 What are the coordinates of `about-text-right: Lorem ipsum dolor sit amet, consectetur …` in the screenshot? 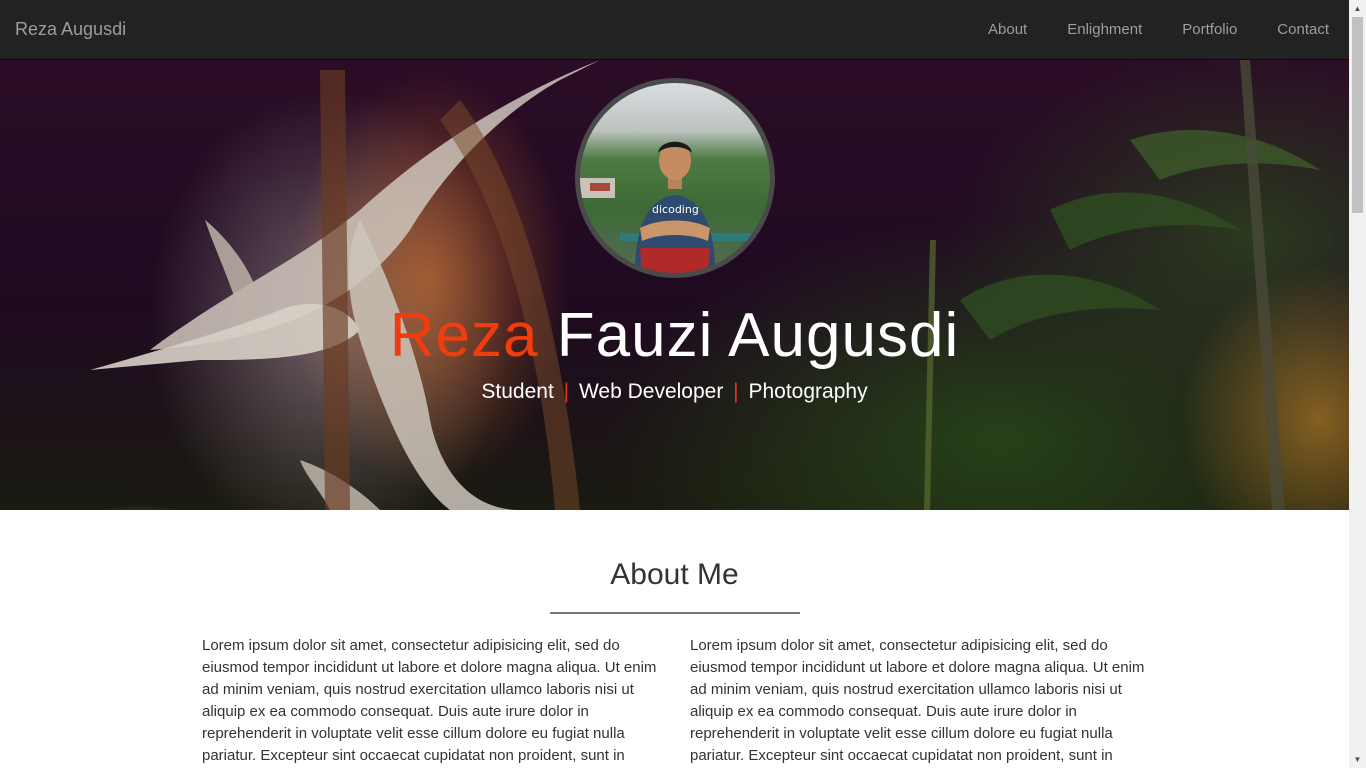 It's located at (917, 700).